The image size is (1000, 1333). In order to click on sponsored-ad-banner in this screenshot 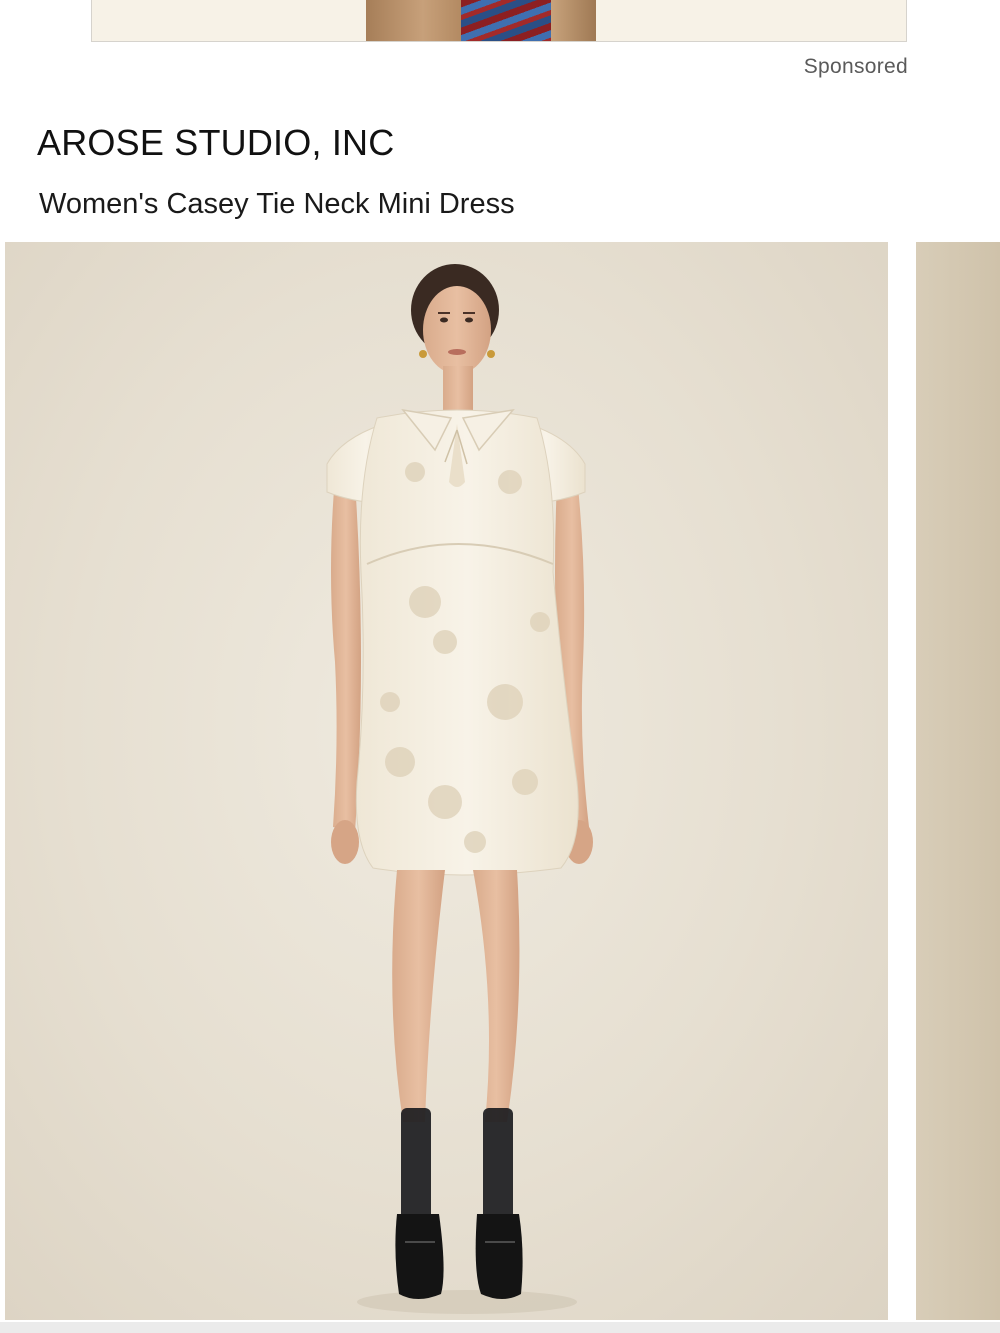, I will do `click(499, 21)`.